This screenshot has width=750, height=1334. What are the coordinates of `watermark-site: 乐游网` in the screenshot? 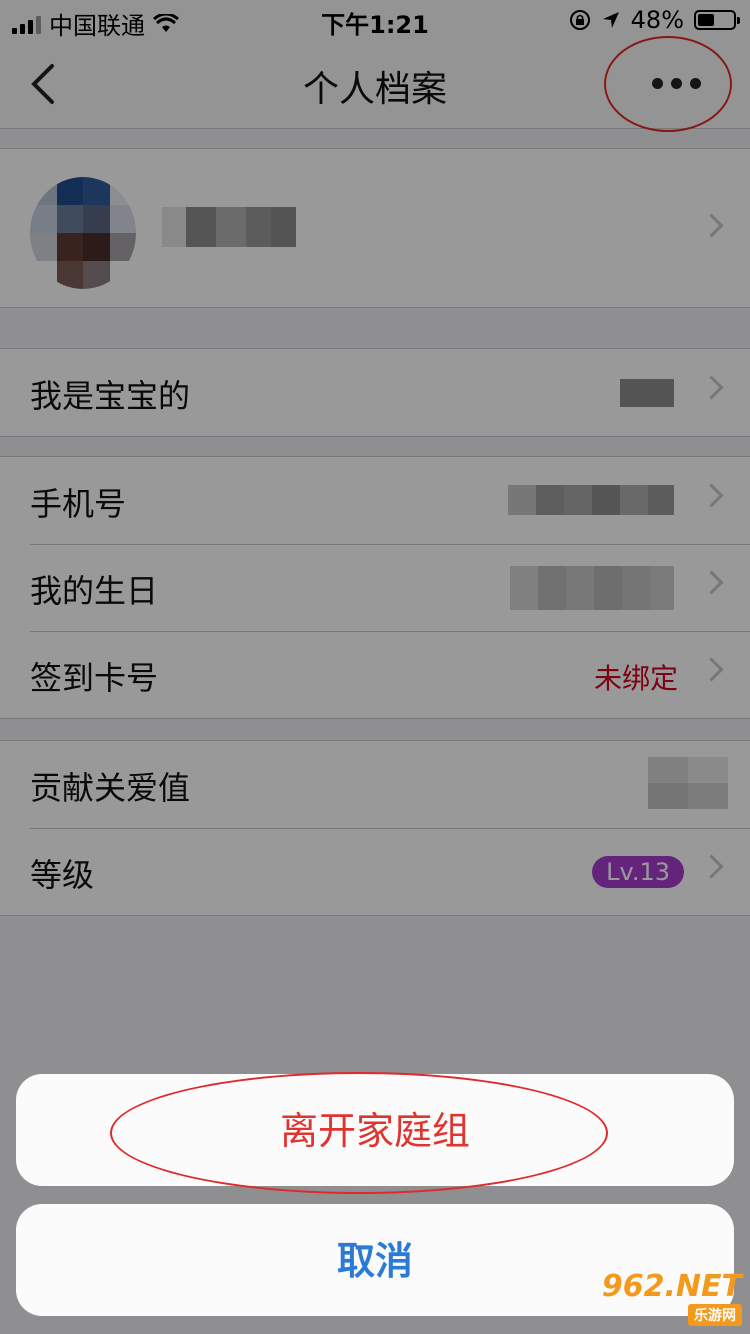 It's located at (715, 1315).